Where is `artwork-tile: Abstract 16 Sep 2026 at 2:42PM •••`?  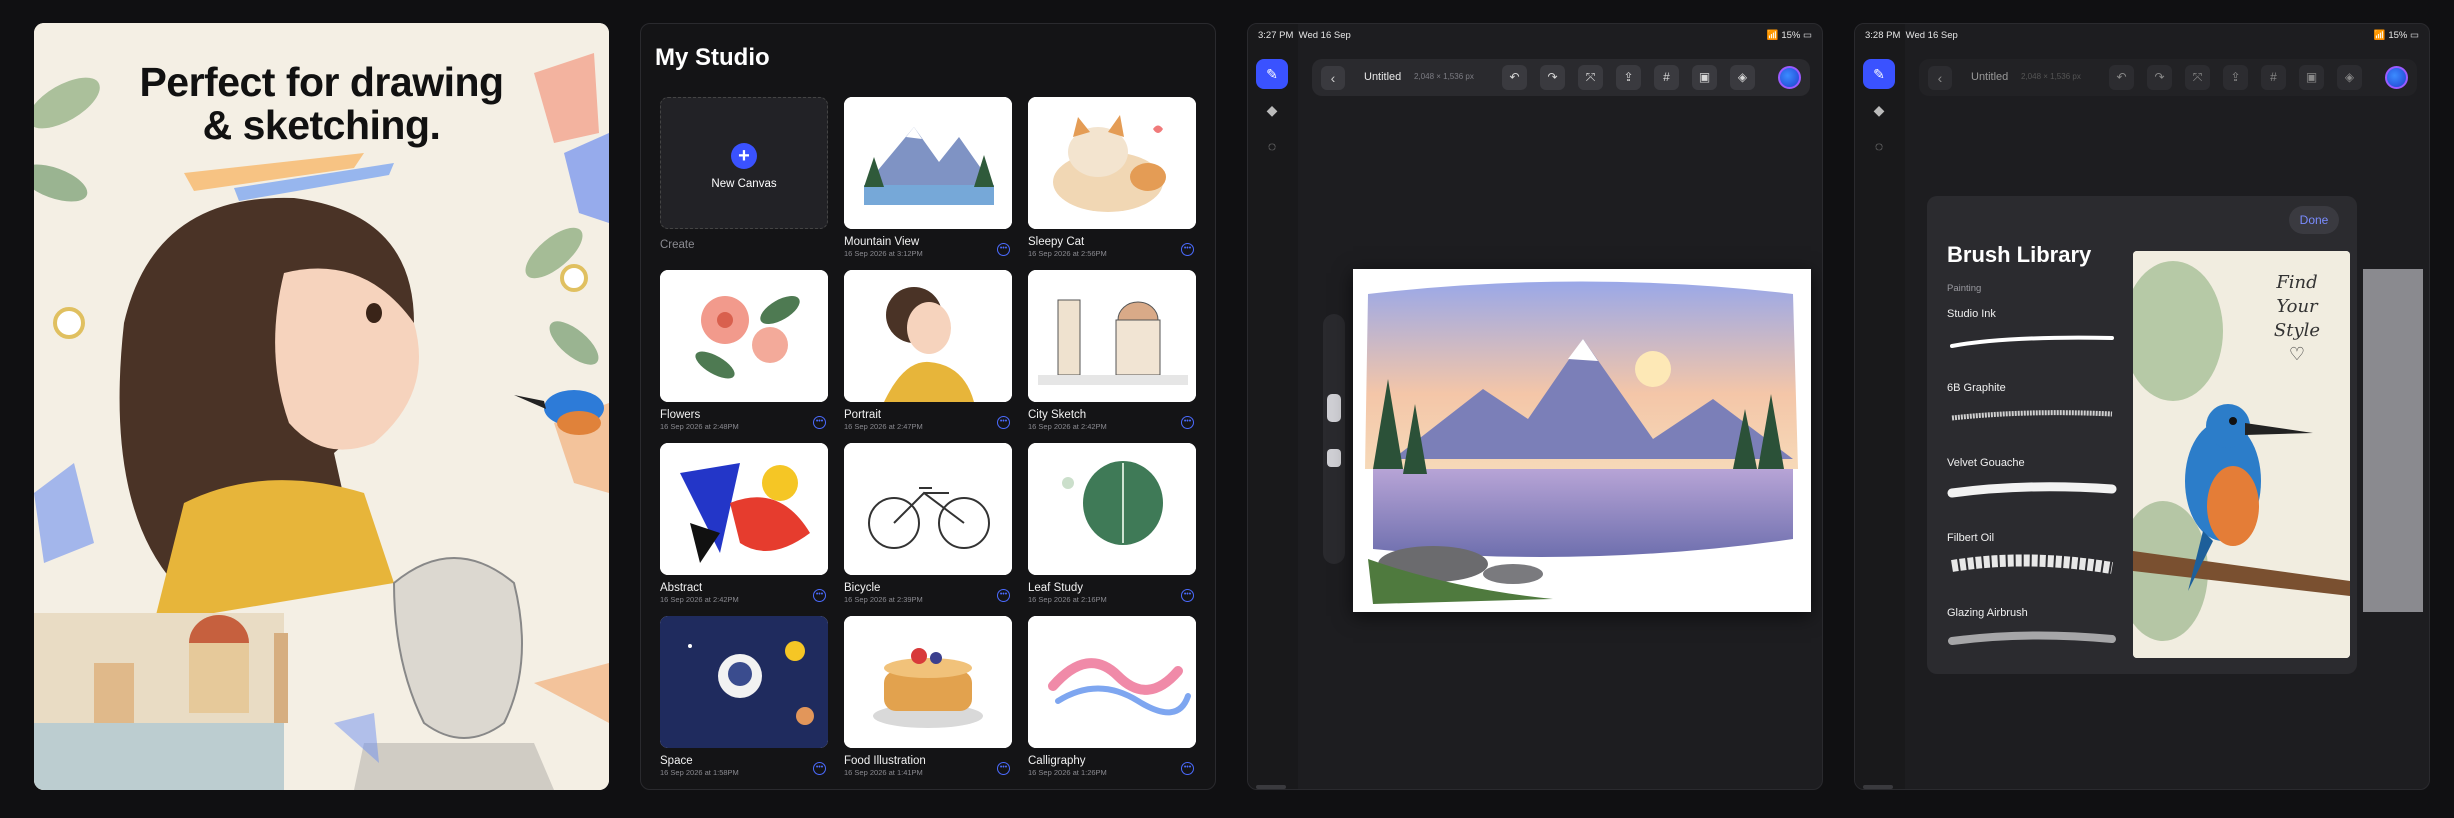 artwork-tile: Abstract 16 Sep 2026 at 2:42PM ••• is located at coordinates (744, 523).